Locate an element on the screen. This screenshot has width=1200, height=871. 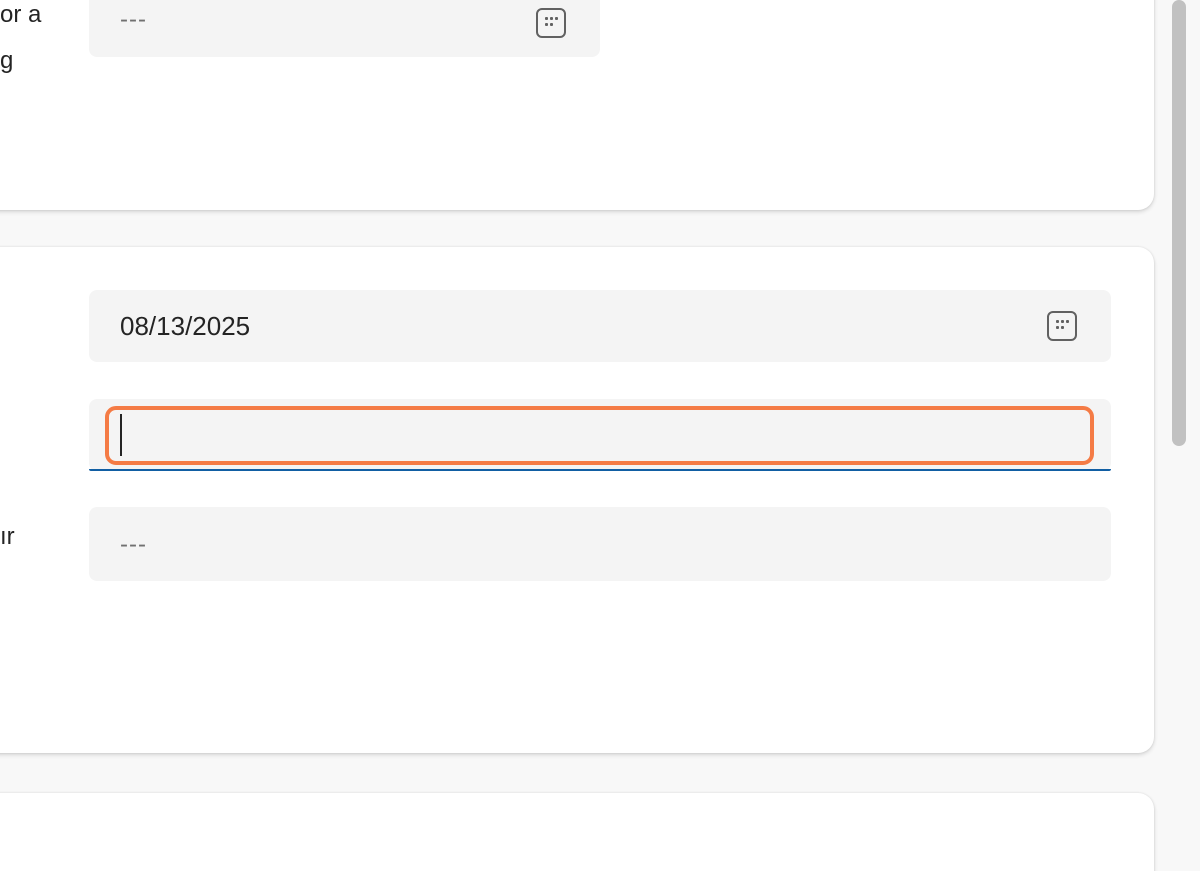
date-field-placeholder: --- is located at coordinates (133, 19).